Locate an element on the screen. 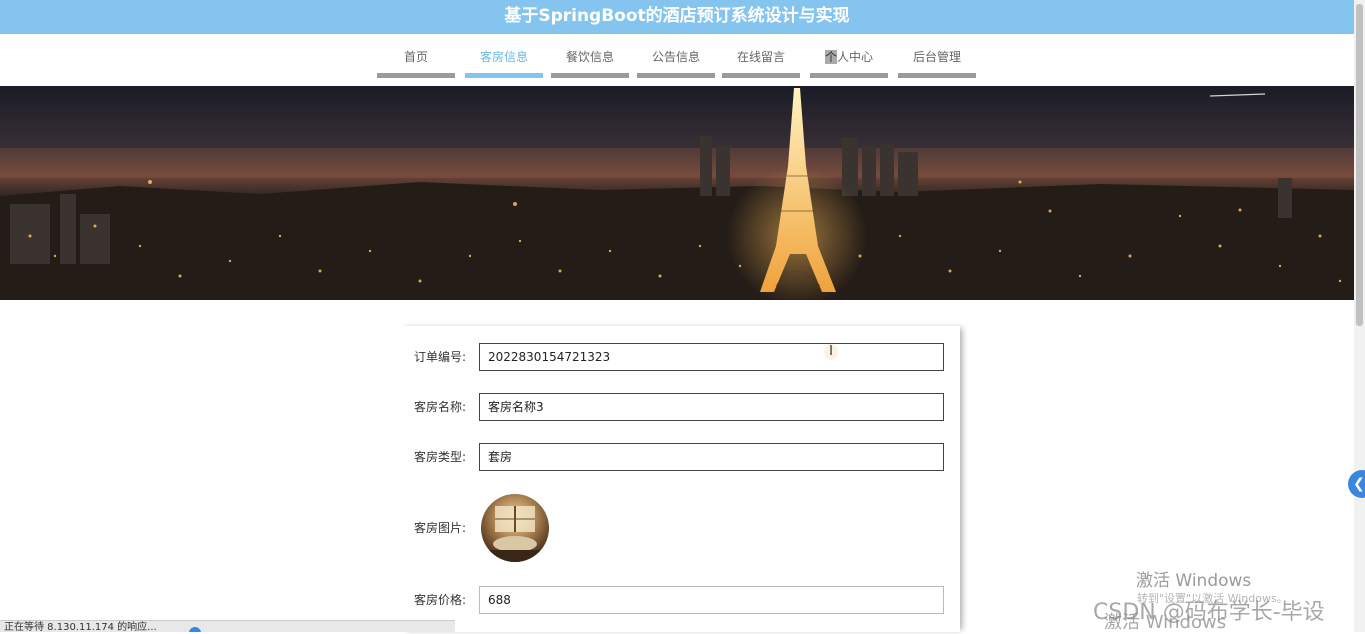  room-image-thumbnail is located at coordinates (515, 528).